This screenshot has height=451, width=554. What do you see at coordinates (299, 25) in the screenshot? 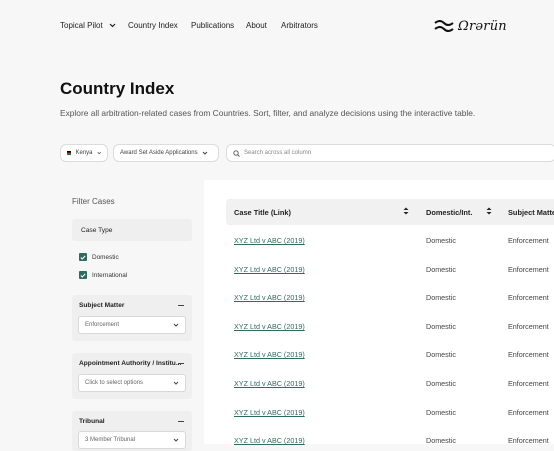
I see `nav-arbitrators: Arbitrators` at bounding box center [299, 25].